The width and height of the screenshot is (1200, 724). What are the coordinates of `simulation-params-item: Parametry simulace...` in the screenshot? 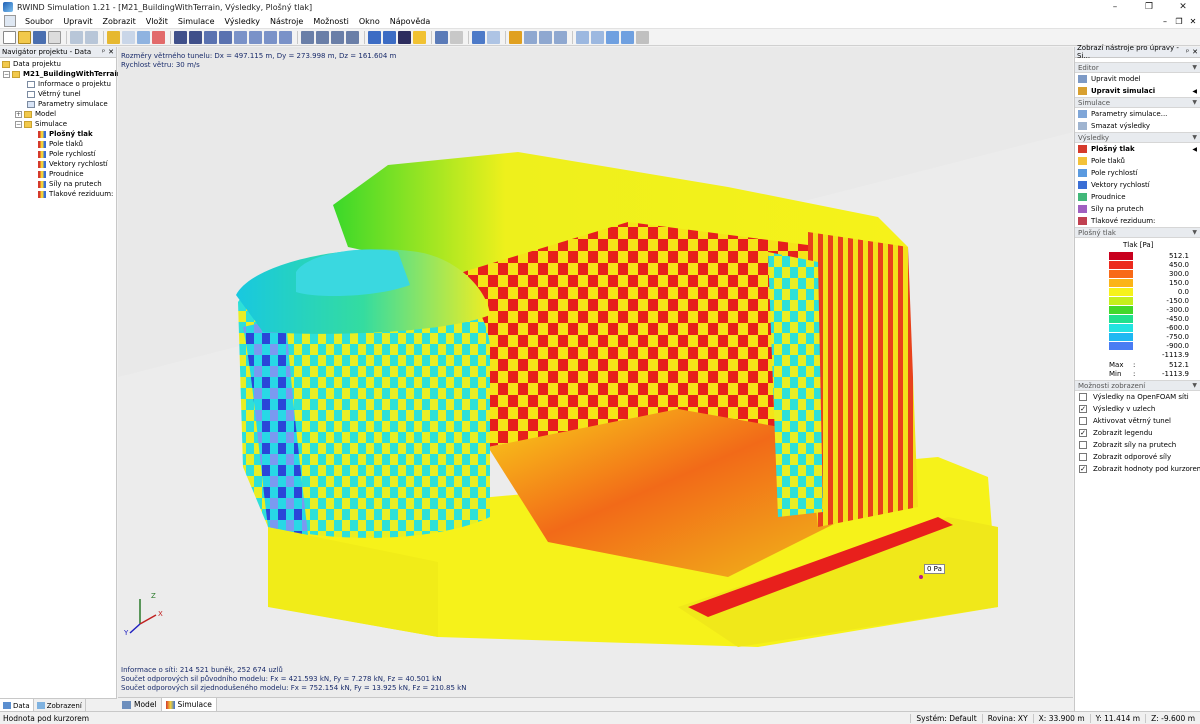 It's located at (1137, 114).